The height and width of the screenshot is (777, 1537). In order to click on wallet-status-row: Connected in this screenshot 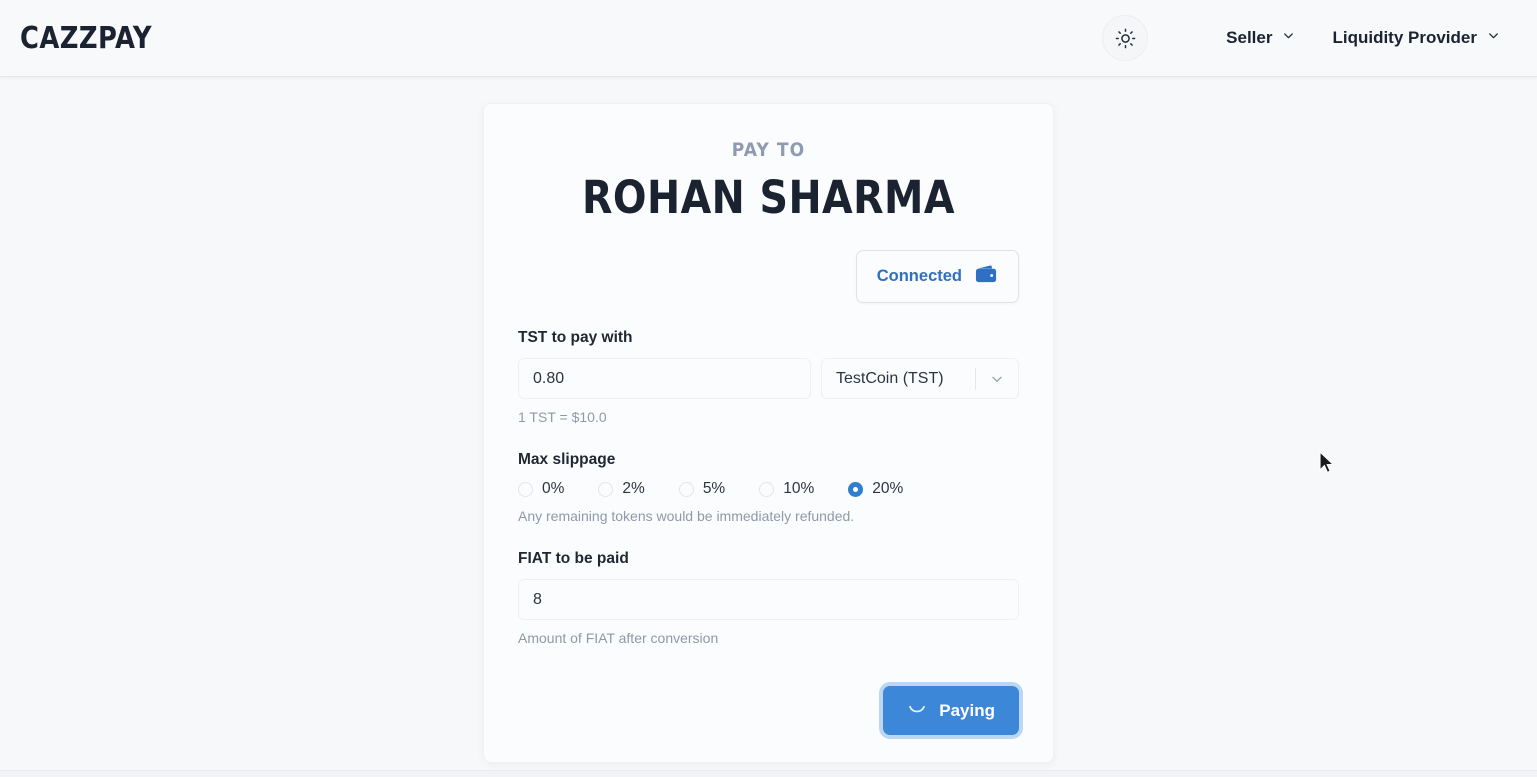, I will do `click(768, 276)`.